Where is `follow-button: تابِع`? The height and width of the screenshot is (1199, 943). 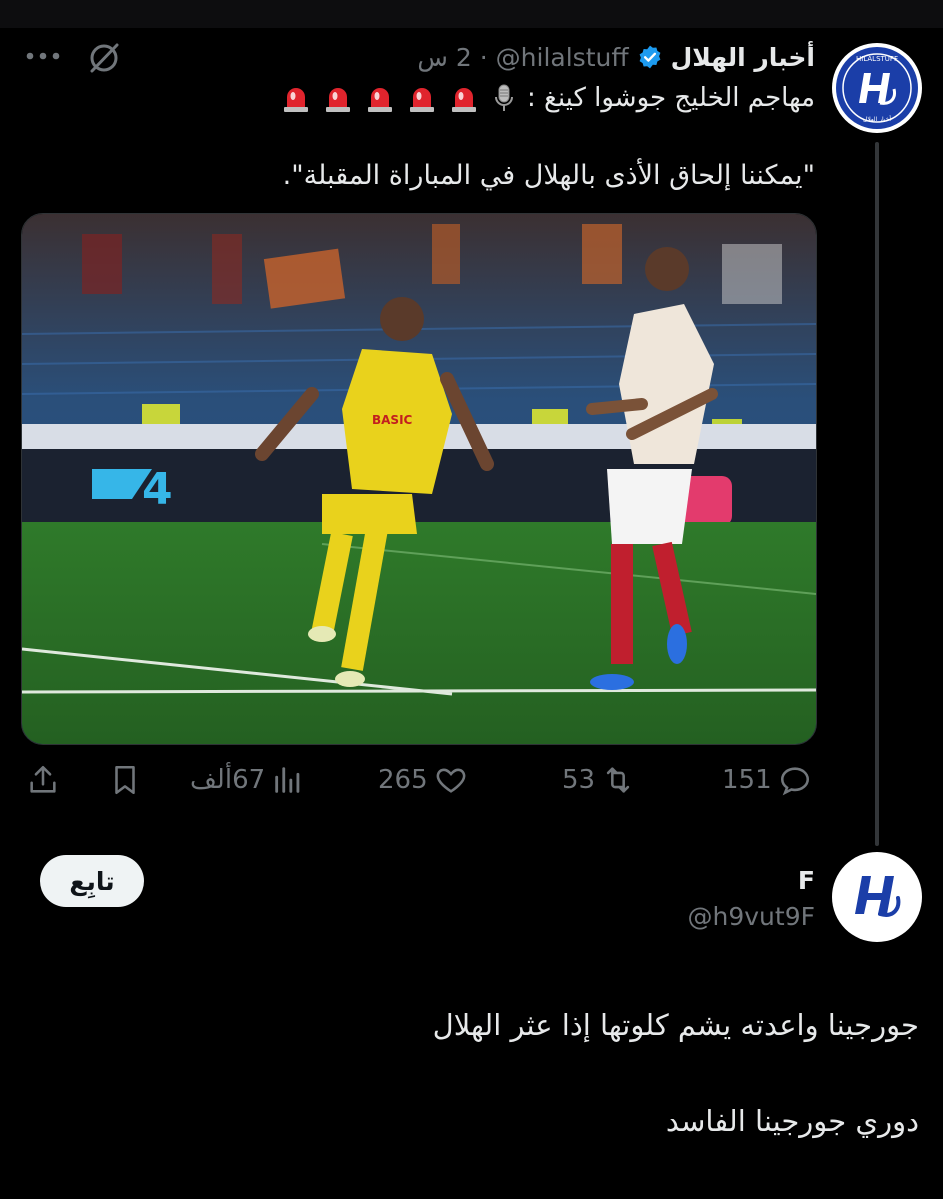 follow-button: تابِع is located at coordinates (92, 881).